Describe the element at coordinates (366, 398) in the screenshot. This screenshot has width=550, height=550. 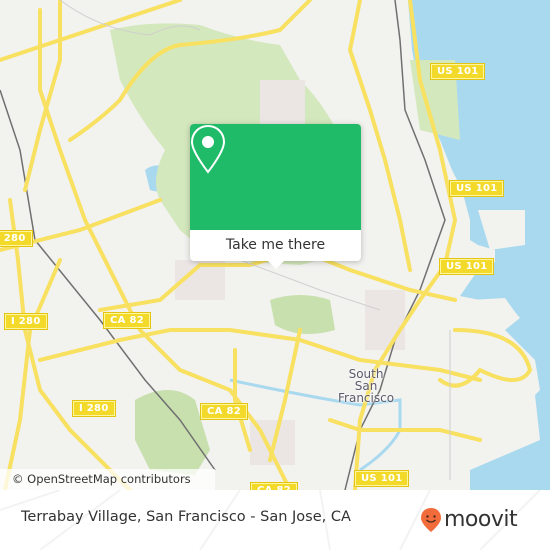
I see `place-label-line: Francisco` at that location.